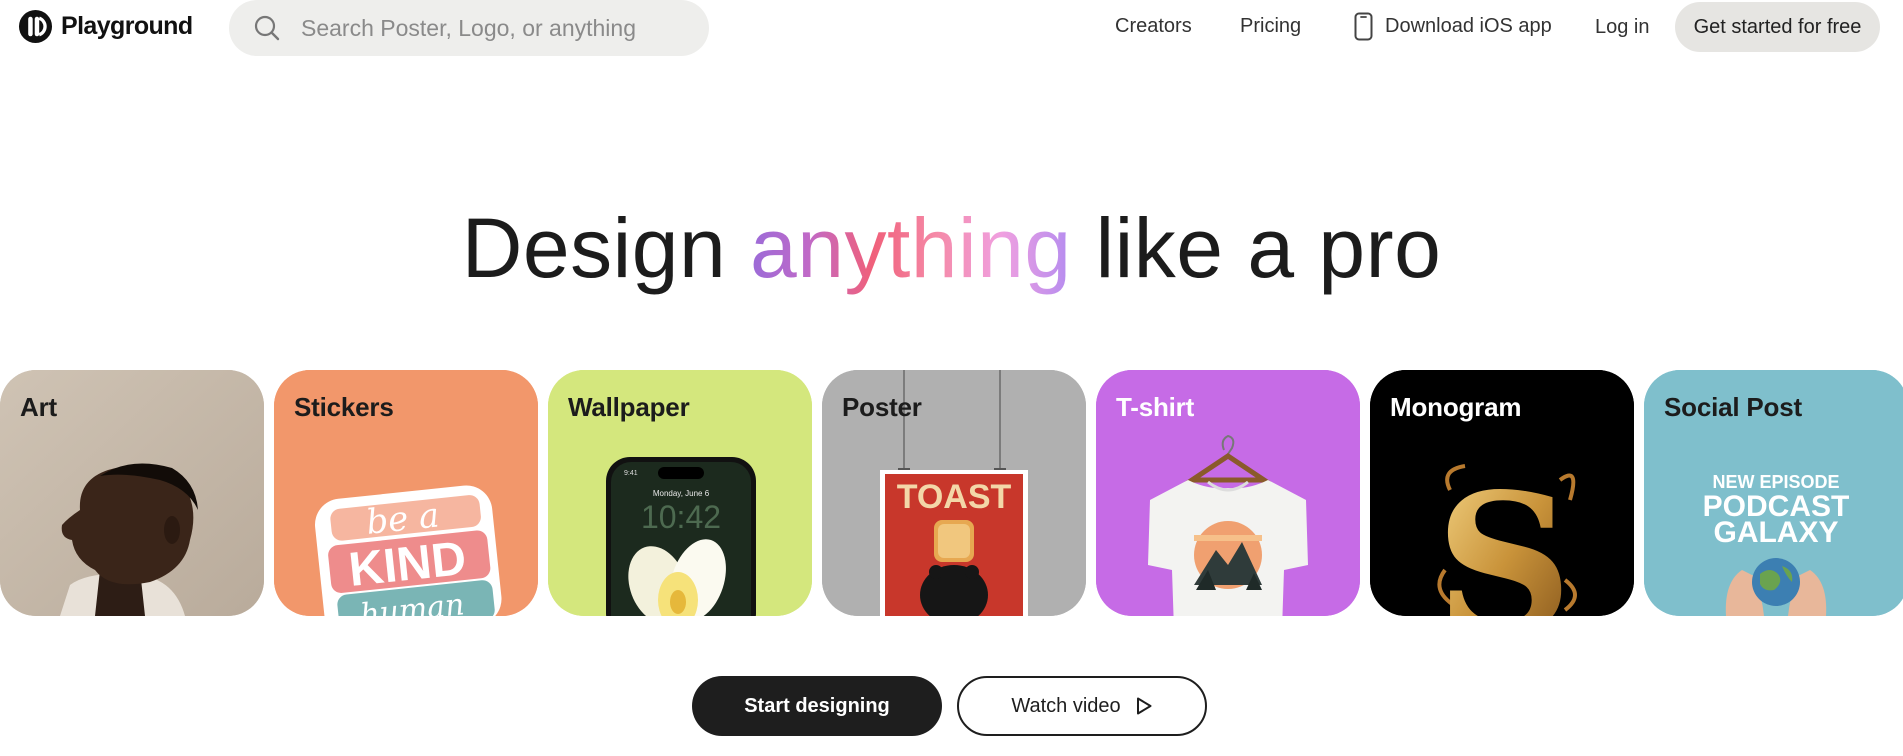  Describe the element at coordinates (1468, 26) in the screenshot. I see `download-ios-label: Download iOS app` at that location.